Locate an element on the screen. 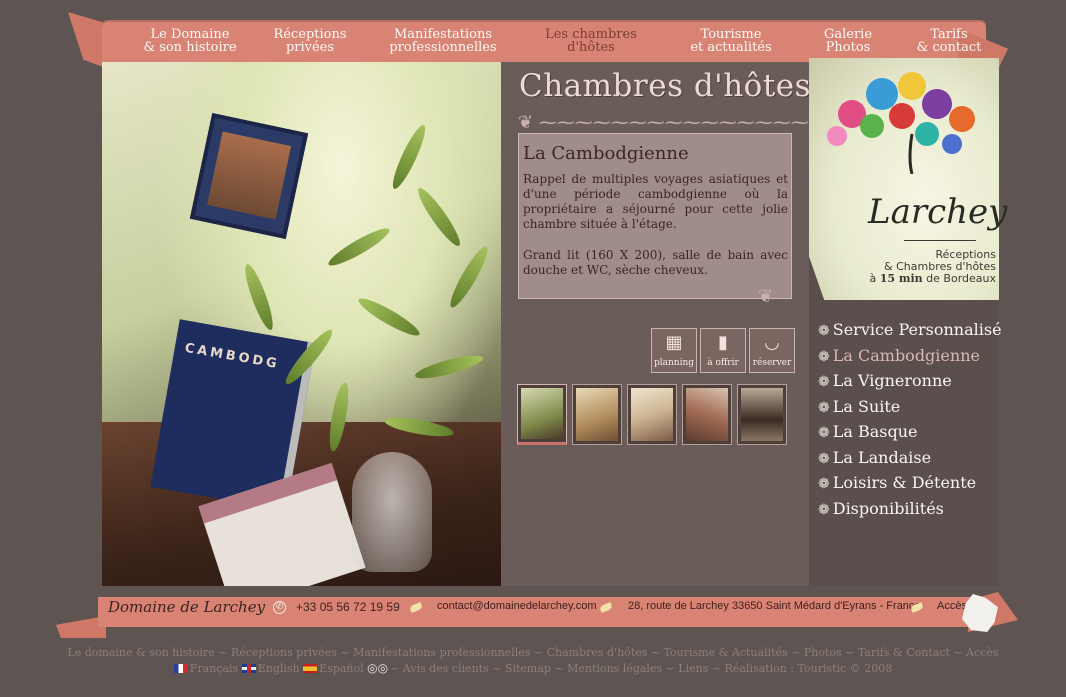 The image size is (1066, 697). menu-label: La Cambodgienne is located at coordinates (906, 355).